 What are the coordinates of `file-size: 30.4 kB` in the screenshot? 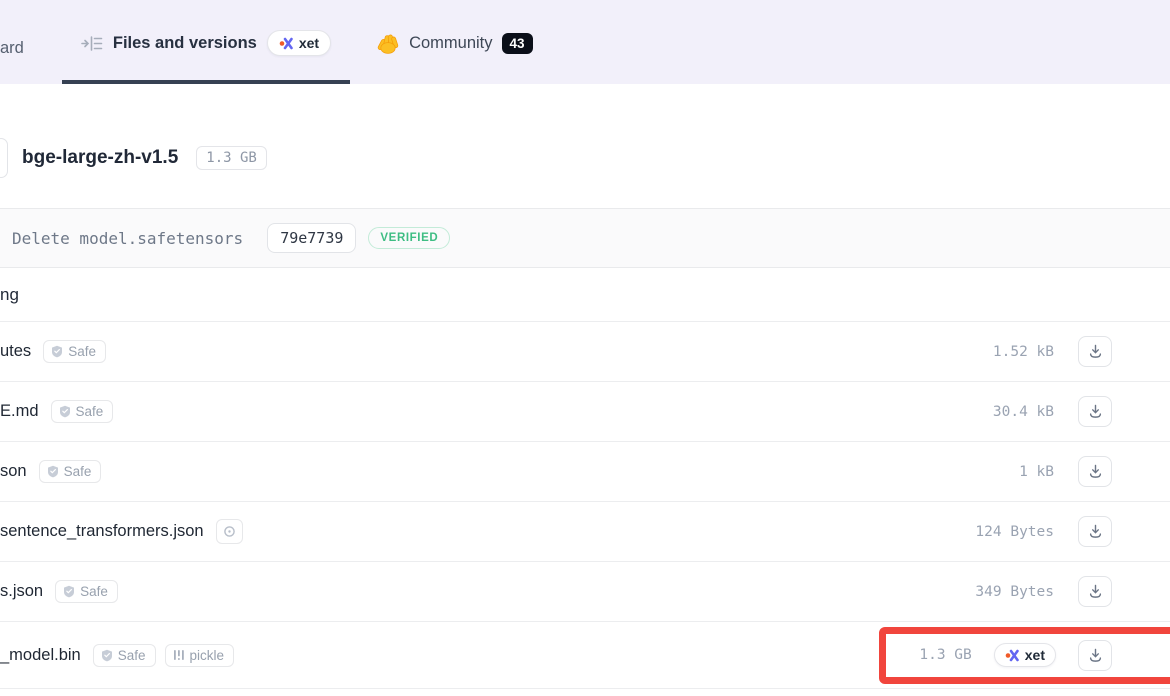 It's located at (1023, 411).